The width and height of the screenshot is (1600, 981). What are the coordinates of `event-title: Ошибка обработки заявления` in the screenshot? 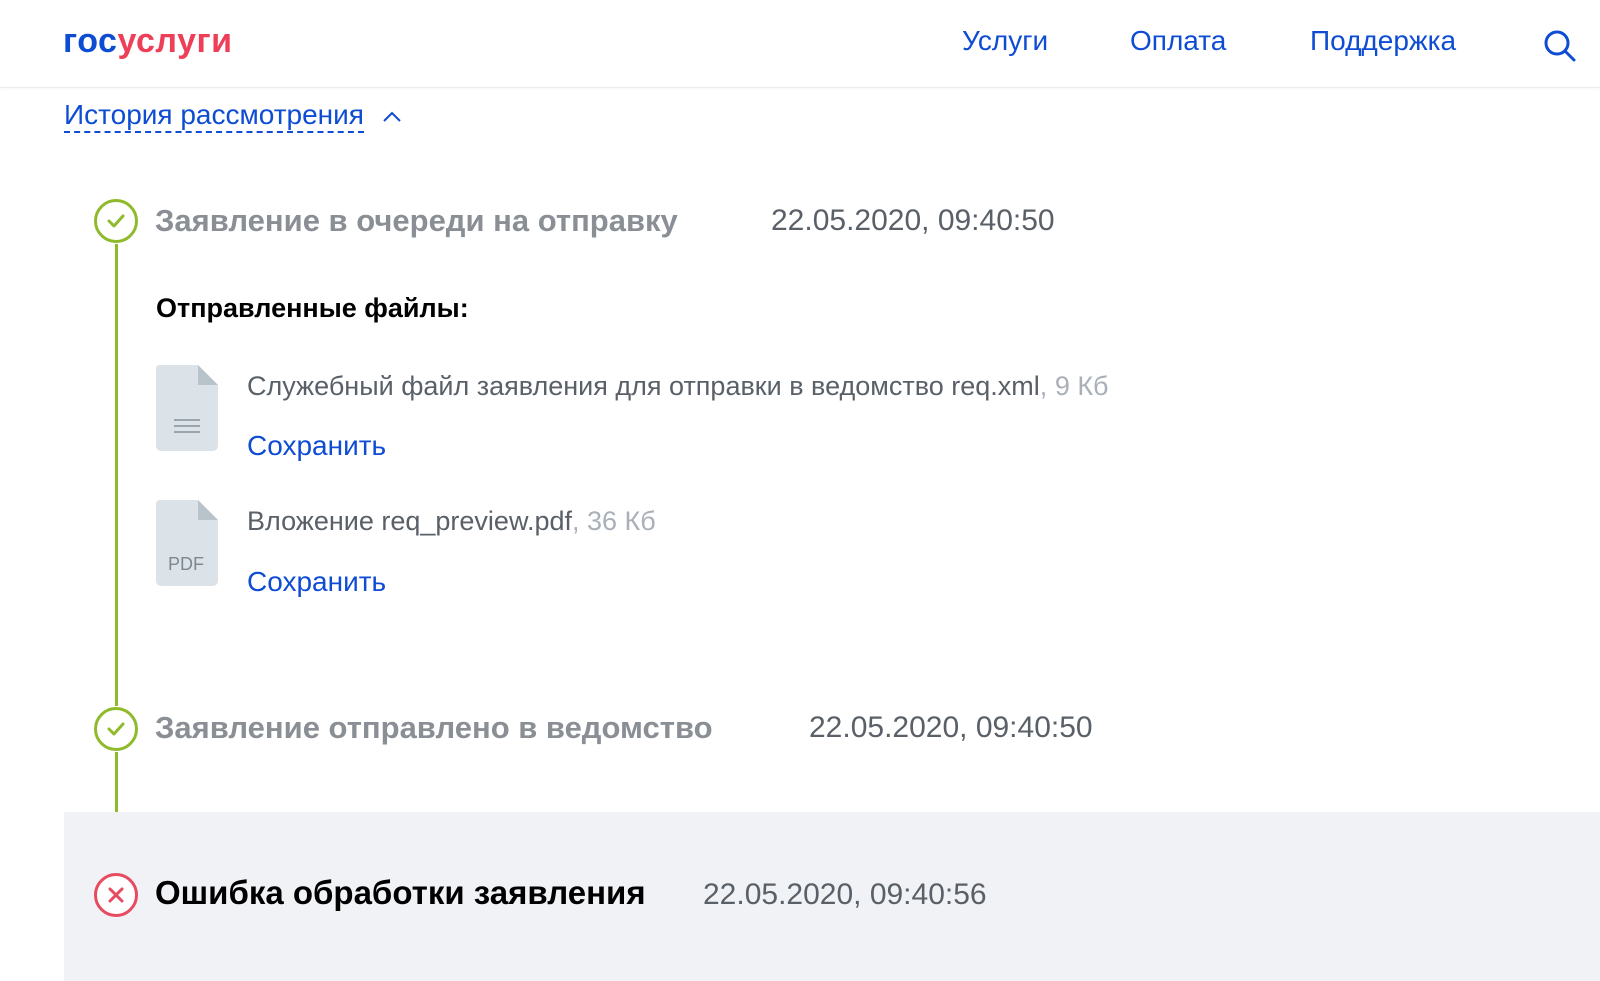 It's located at (400, 892).